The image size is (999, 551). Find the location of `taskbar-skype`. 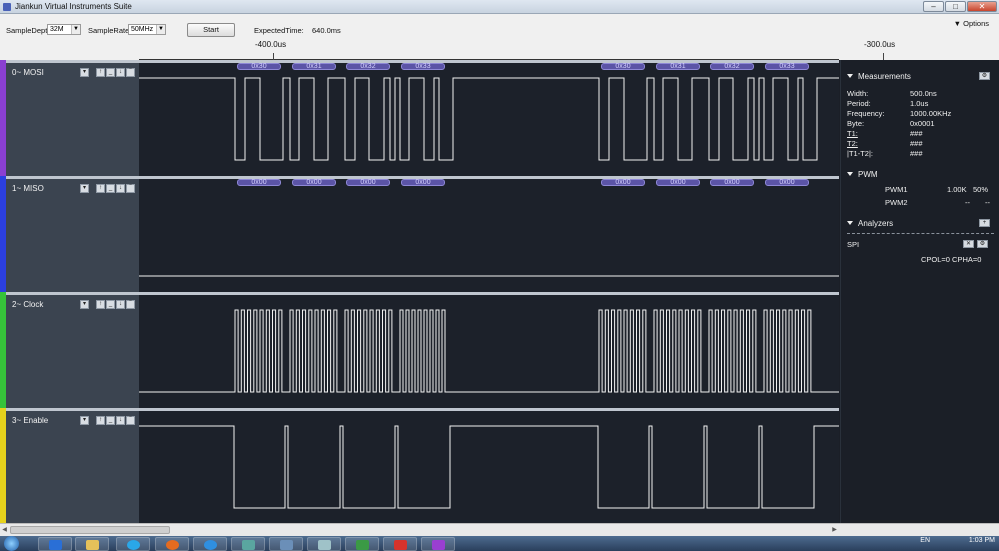

taskbar-skype is located at coordinates (133, 544).